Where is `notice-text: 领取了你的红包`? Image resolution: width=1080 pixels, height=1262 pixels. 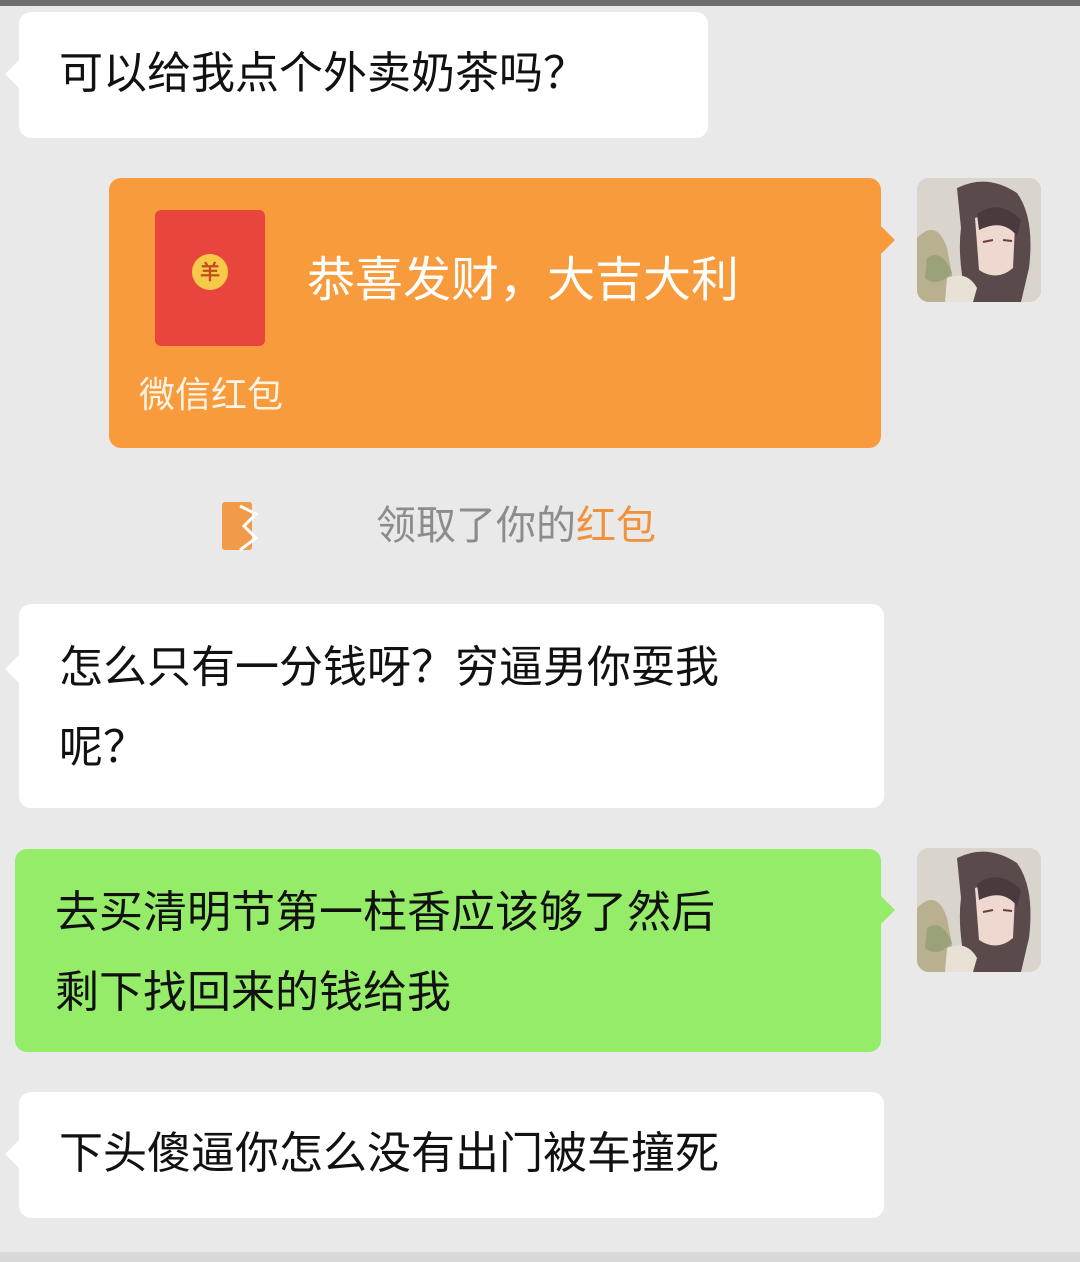 notice-text: 领取了你的红包 is located at coordinates (516, 526).